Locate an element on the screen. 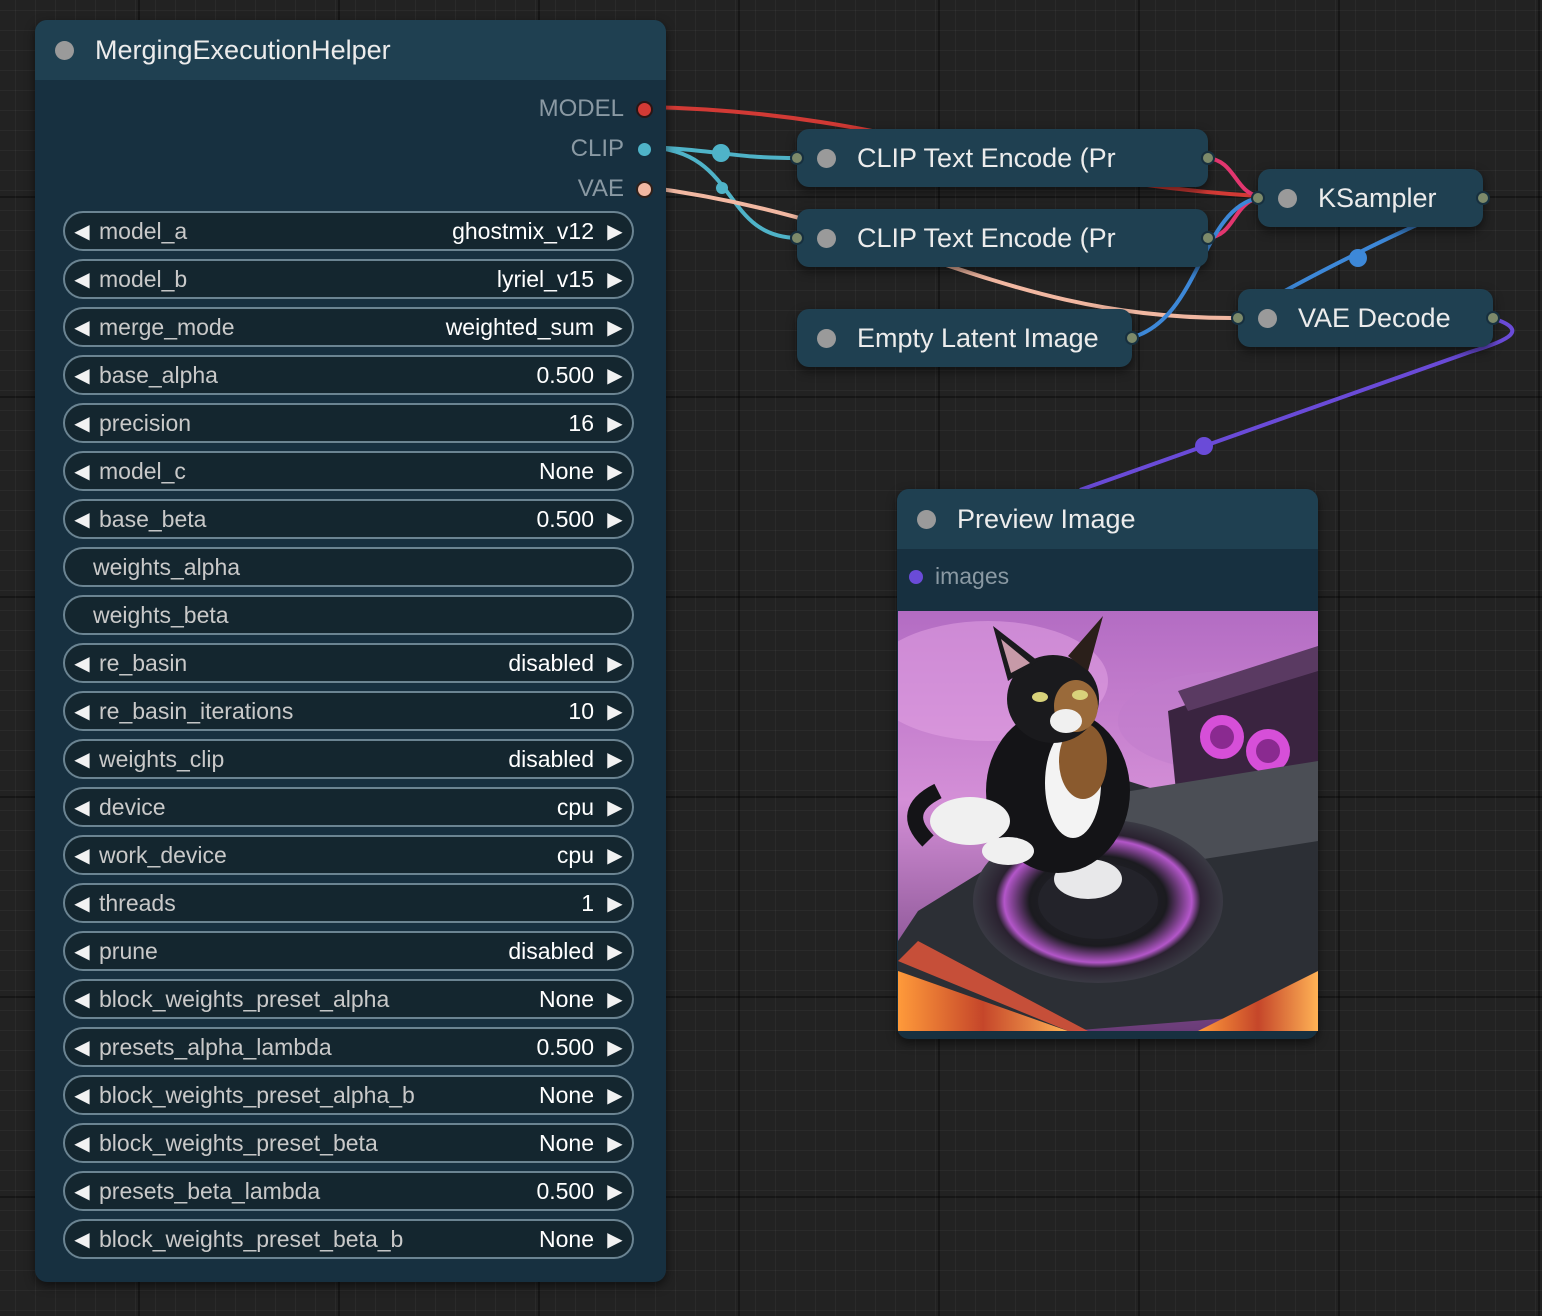 The height and width of the screenshot is (1316, 1542). ksampler-node: KSampler is located at coordinates (1370, 198).